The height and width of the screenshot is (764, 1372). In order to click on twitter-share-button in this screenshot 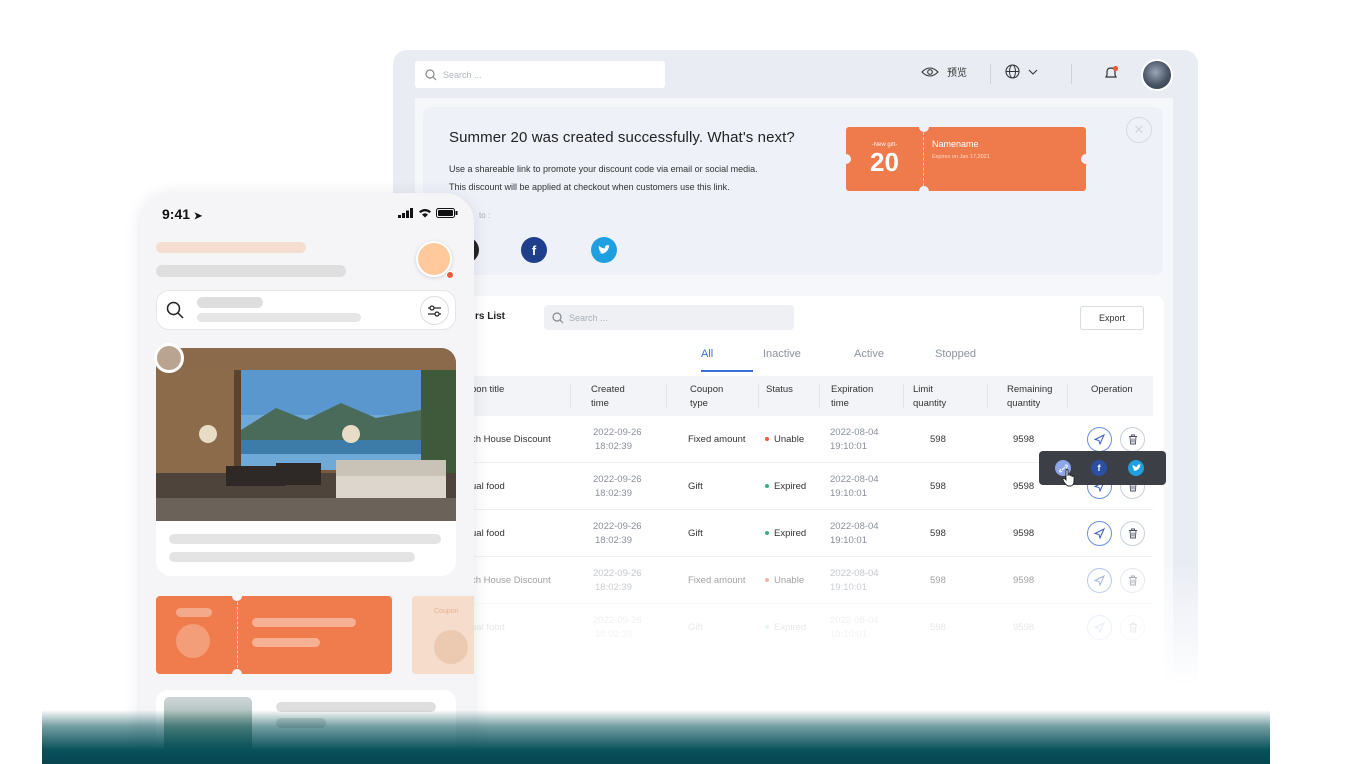, I will do `click(604, 250)`.